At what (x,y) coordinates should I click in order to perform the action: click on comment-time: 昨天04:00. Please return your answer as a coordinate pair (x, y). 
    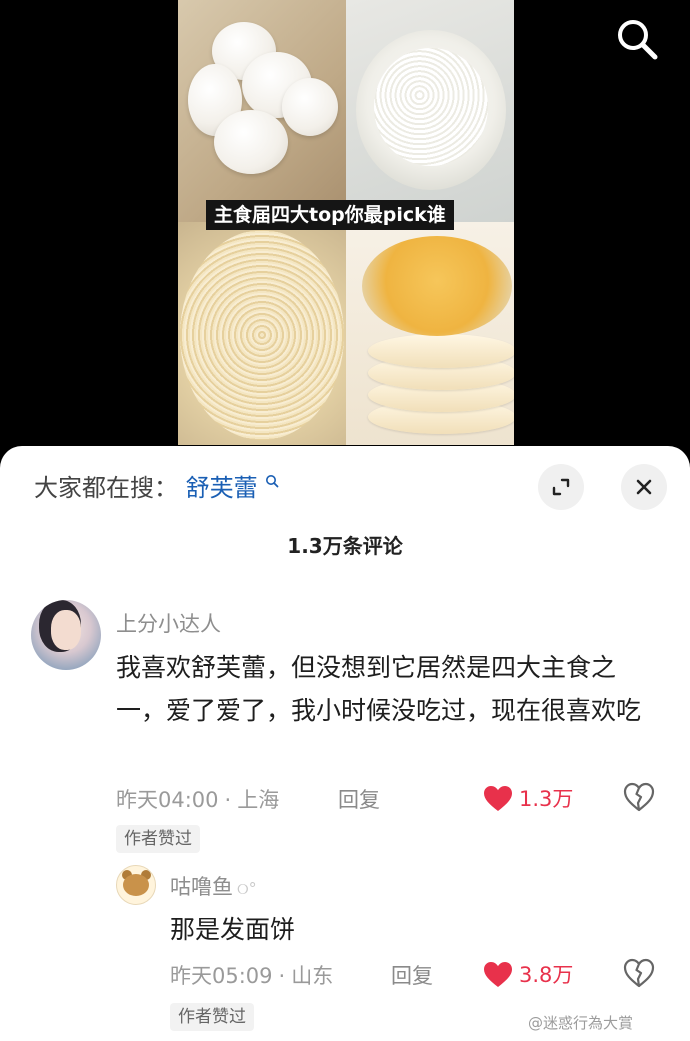
    Looking at the image, I should click on (167, 800).